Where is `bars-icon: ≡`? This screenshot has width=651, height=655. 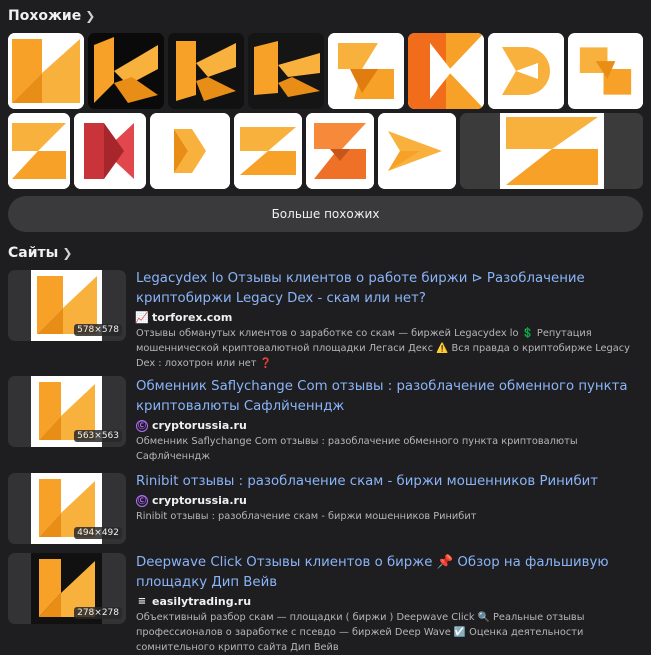 bars-icon: ≡ is located at coordinates (142, 601).